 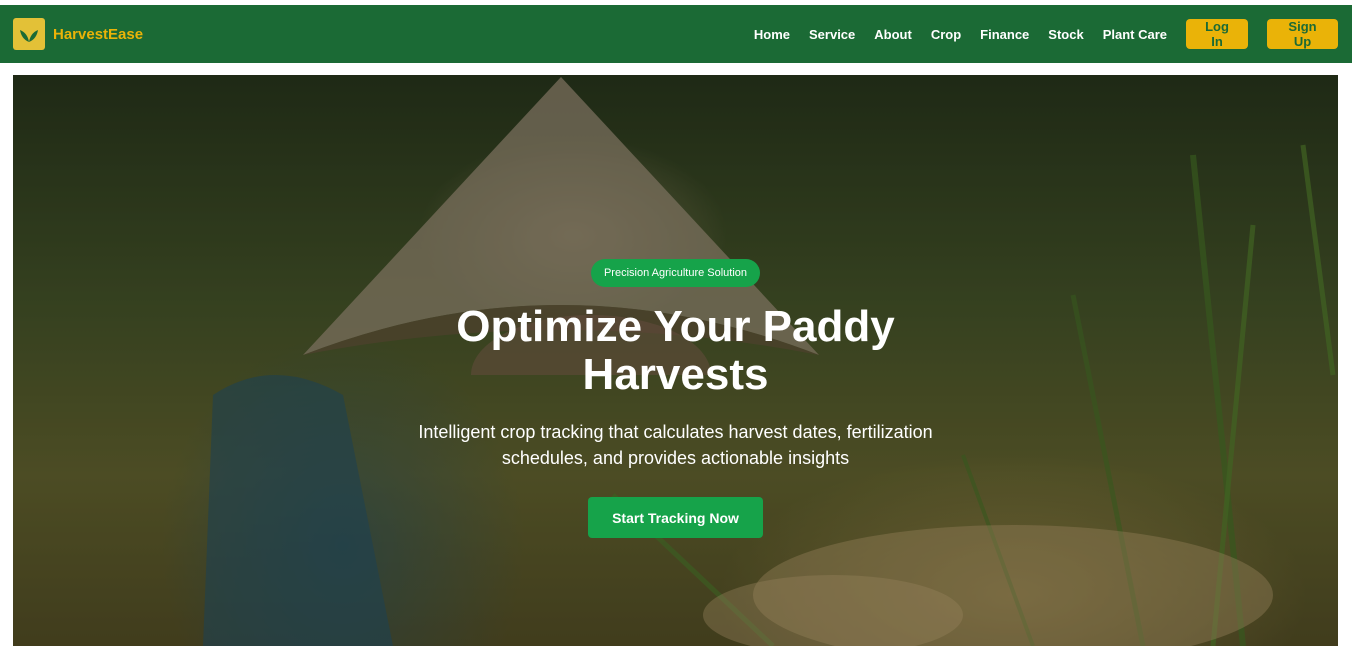 What do you see at coordinates (675, 517) in the screenshot?
I see `start-tracking-button: Start Tracking Now` at bounding box center [675, 517].